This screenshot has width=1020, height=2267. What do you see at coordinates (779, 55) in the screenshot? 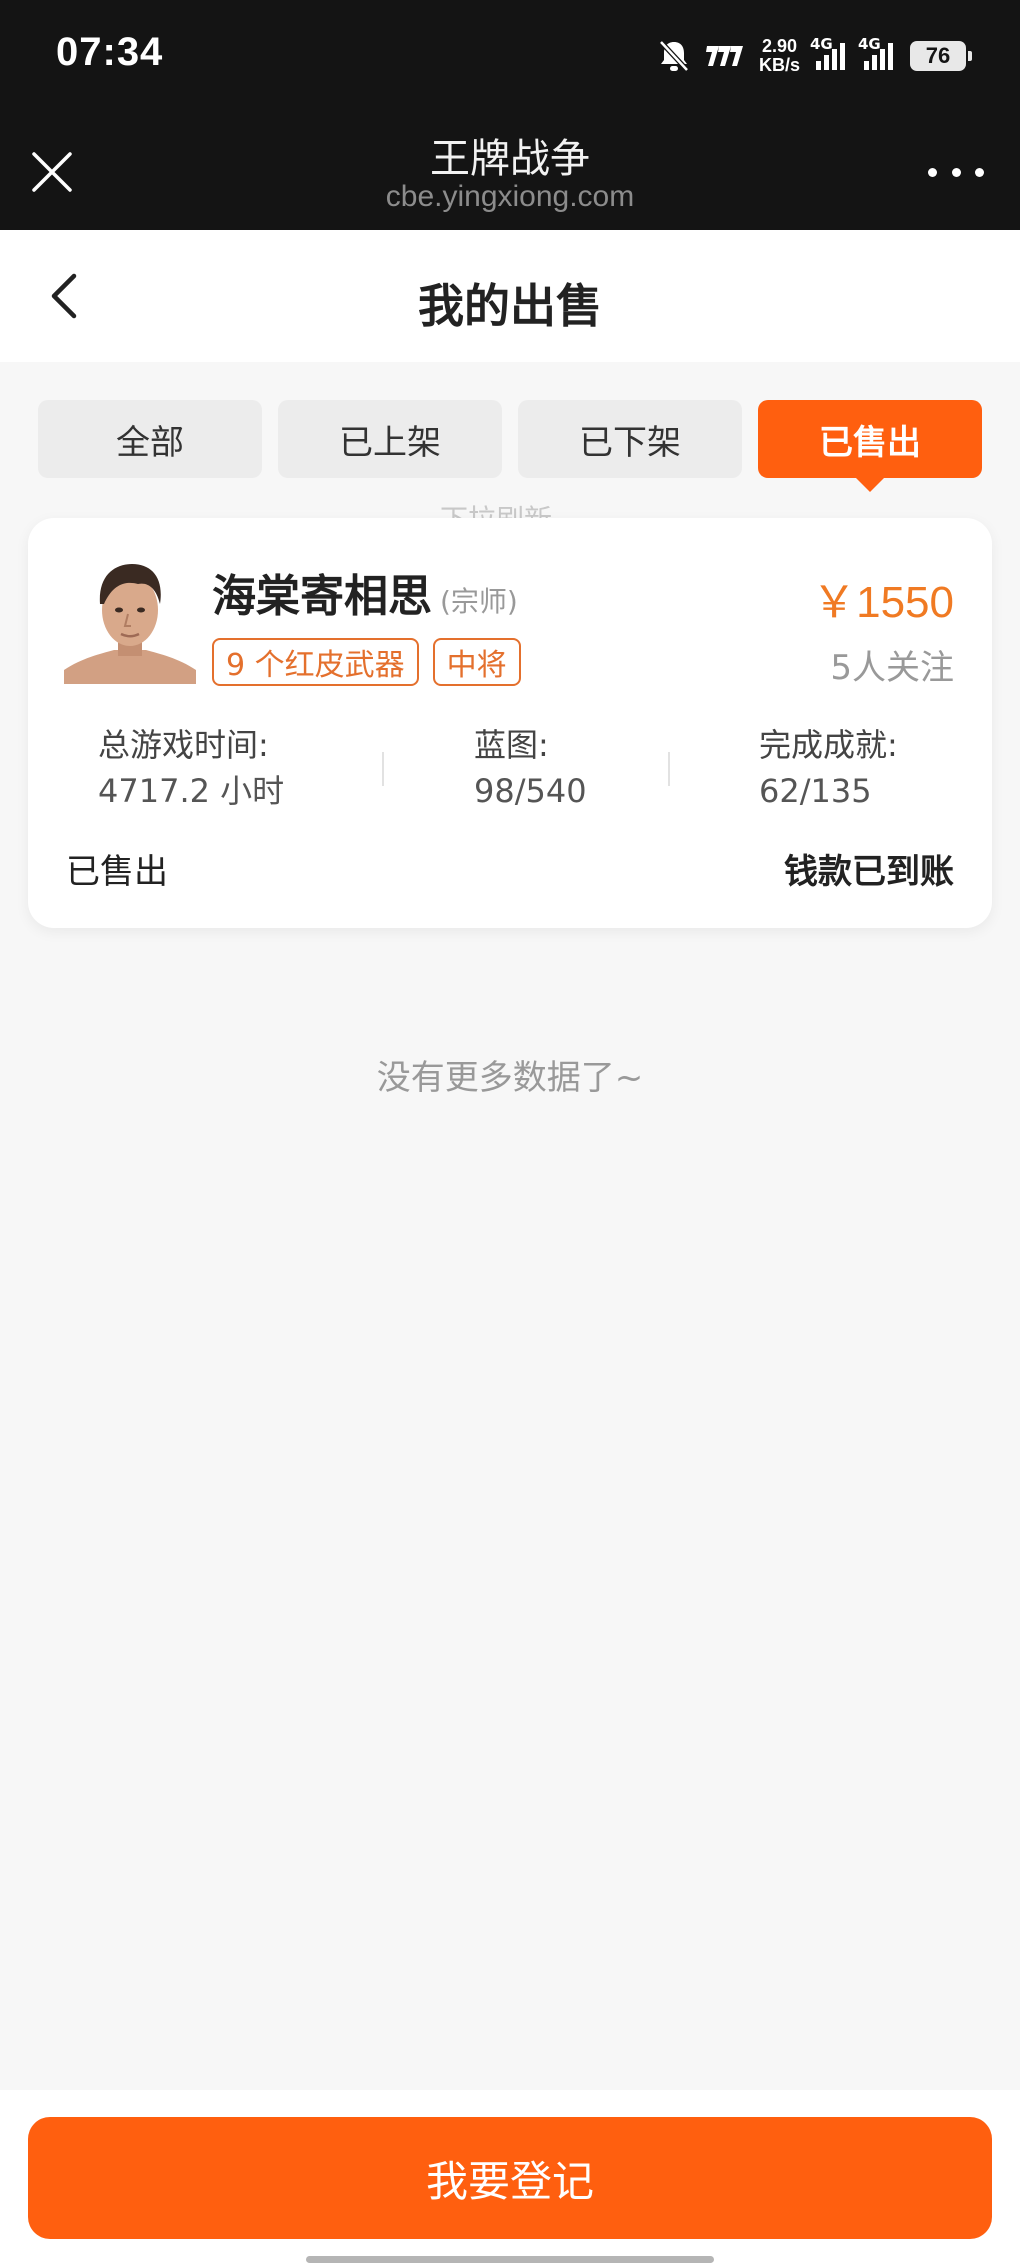
I see `net-speed: 2.90 KB/s` at bounding box center [779, 55].